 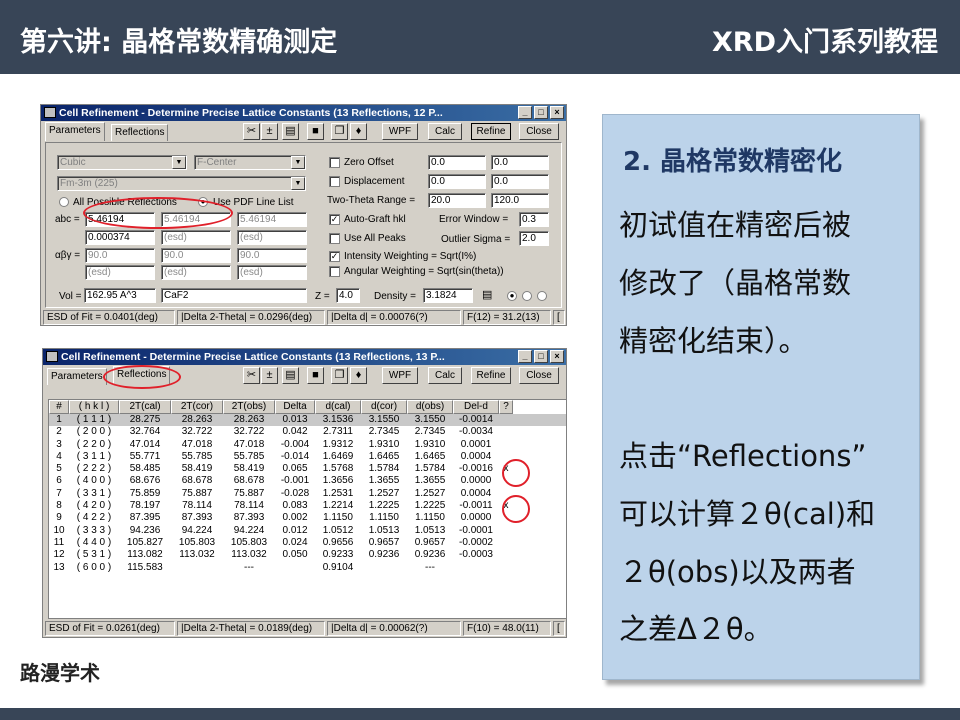 What do you see at coordinates (334, 162) in the screenshot?
I see `zero-offset-checkbox` at bounding box center [334, 162].